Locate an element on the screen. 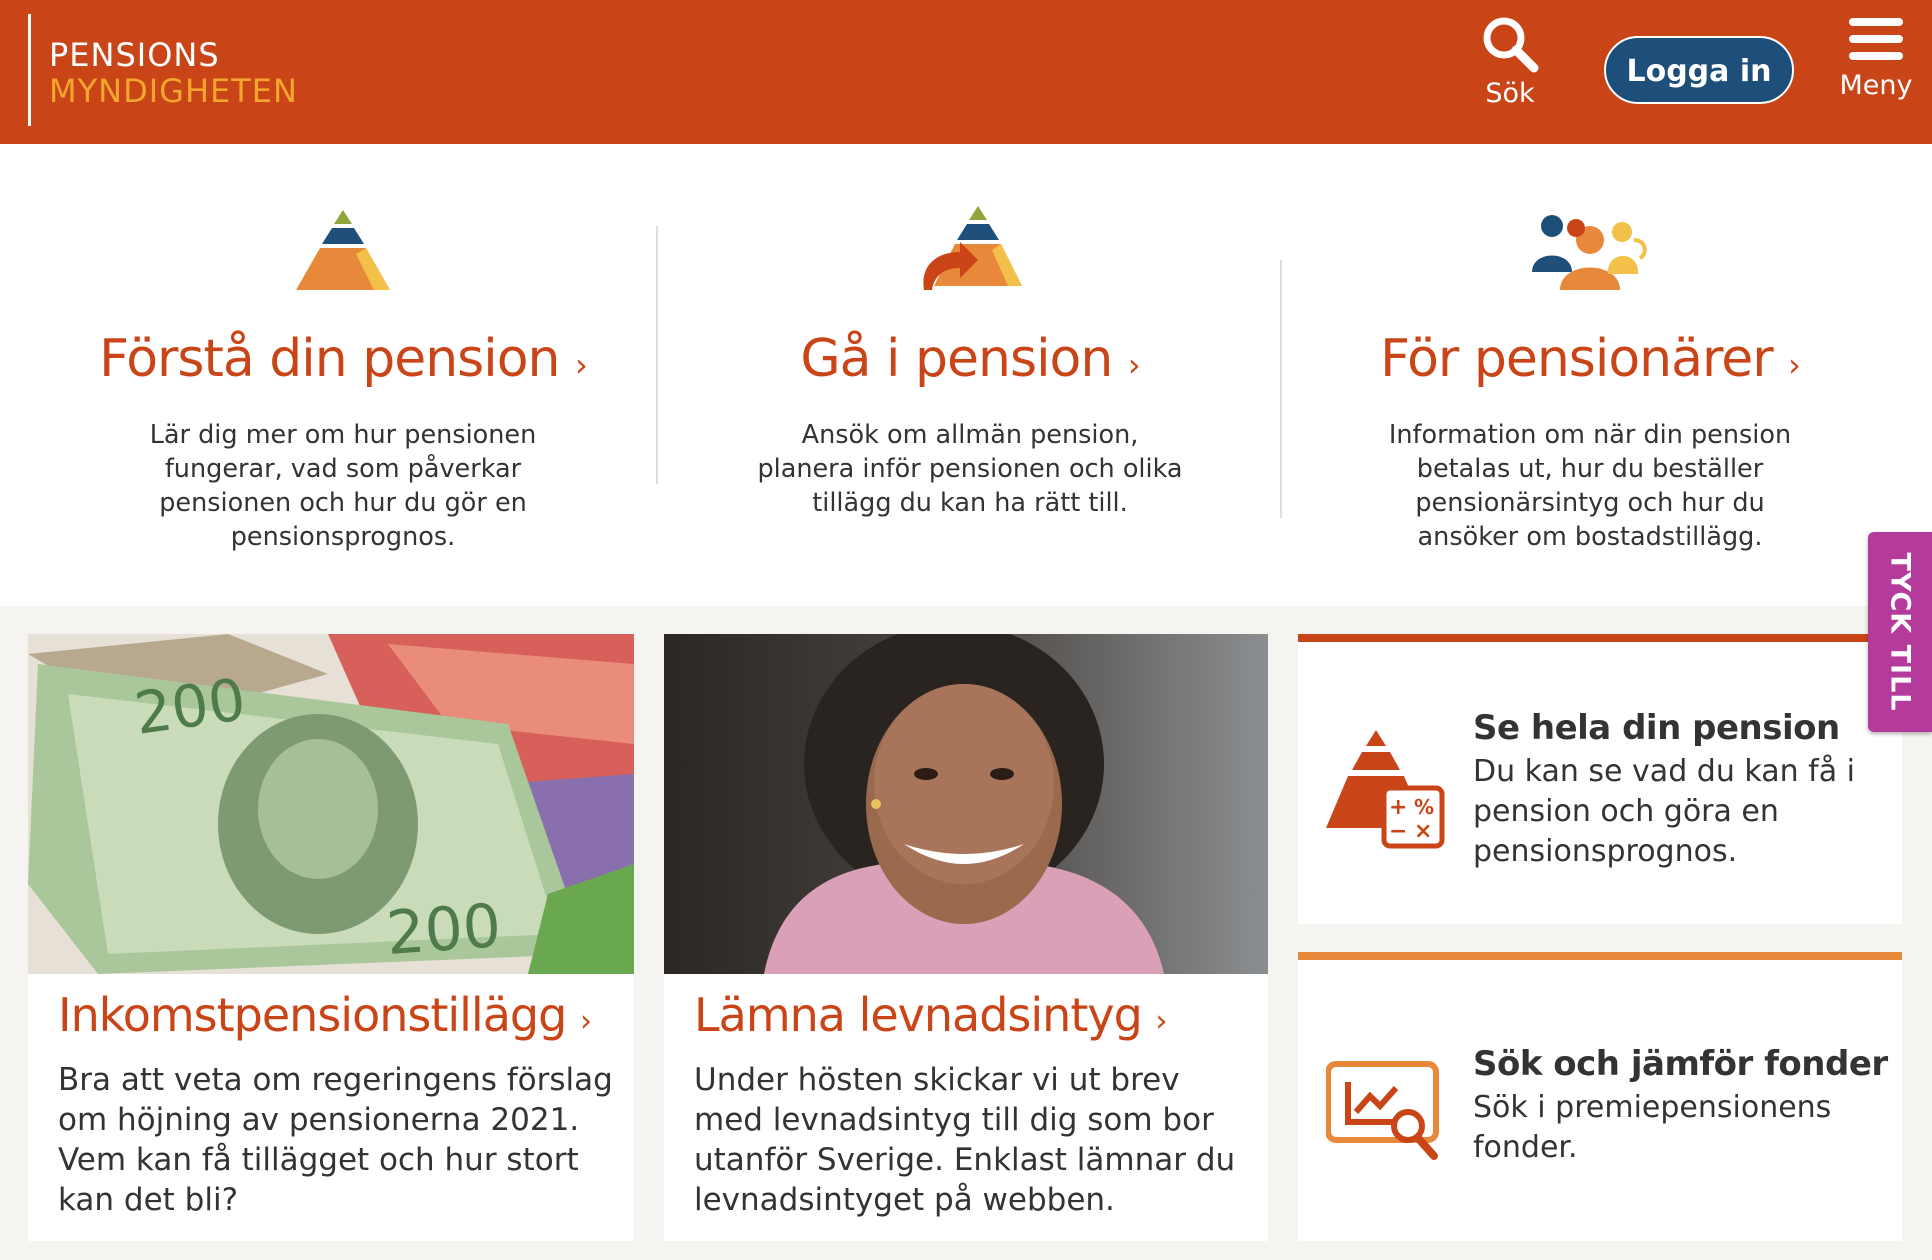  svg-text: 200 is located at coordinates (443, 930).